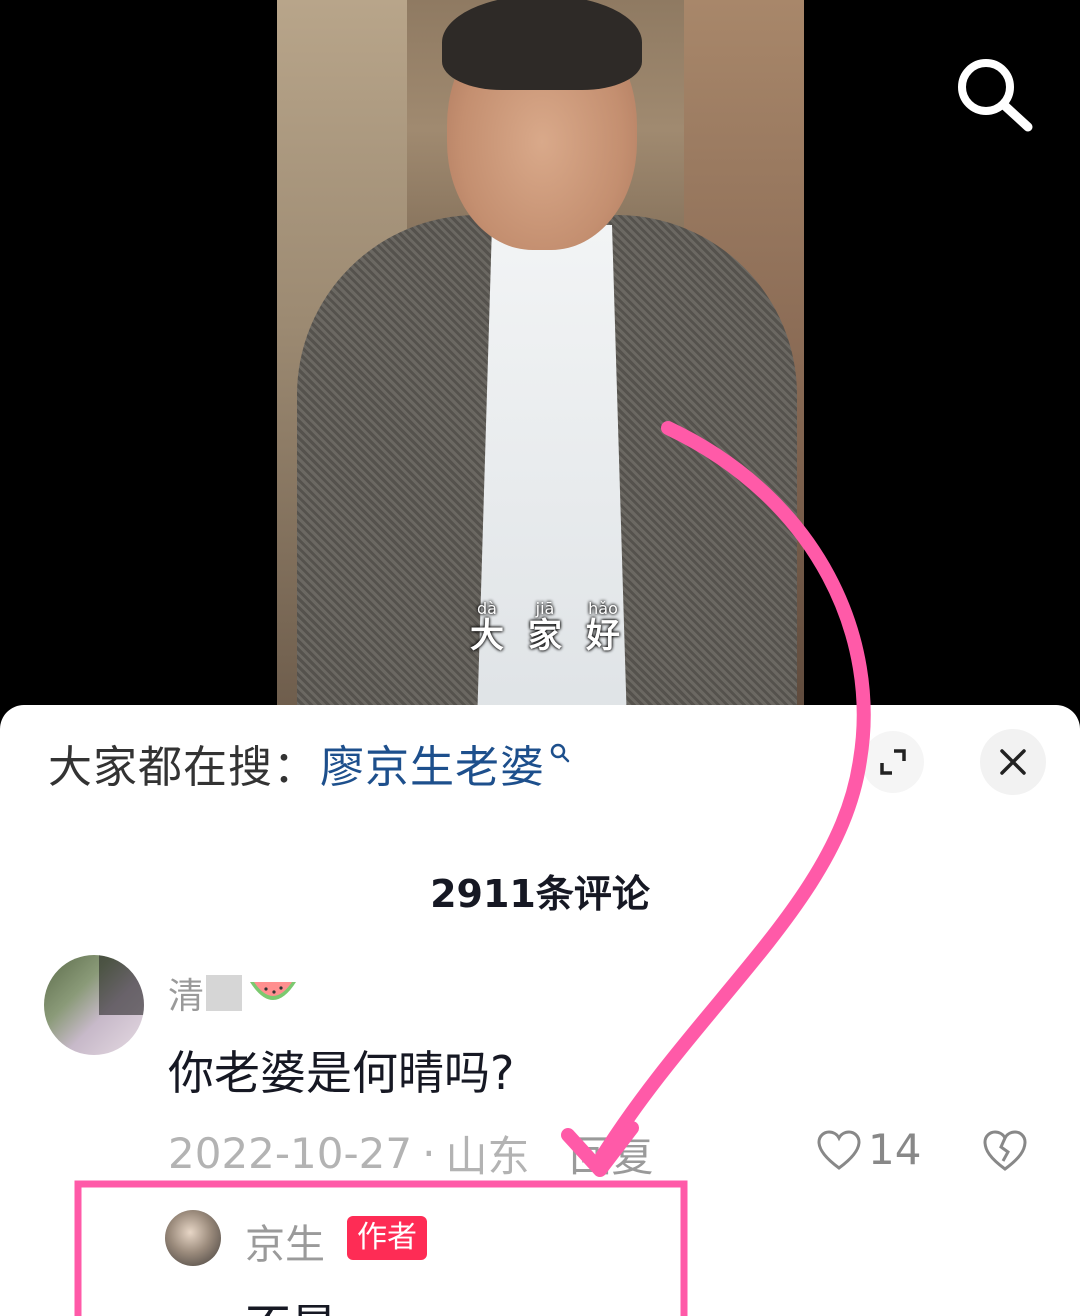 This screenshot has width=1080, height=1316. Describe the element at coordinates (487, 636) in the screenshot. I see `subtitle-hanzi: 大` at that location.